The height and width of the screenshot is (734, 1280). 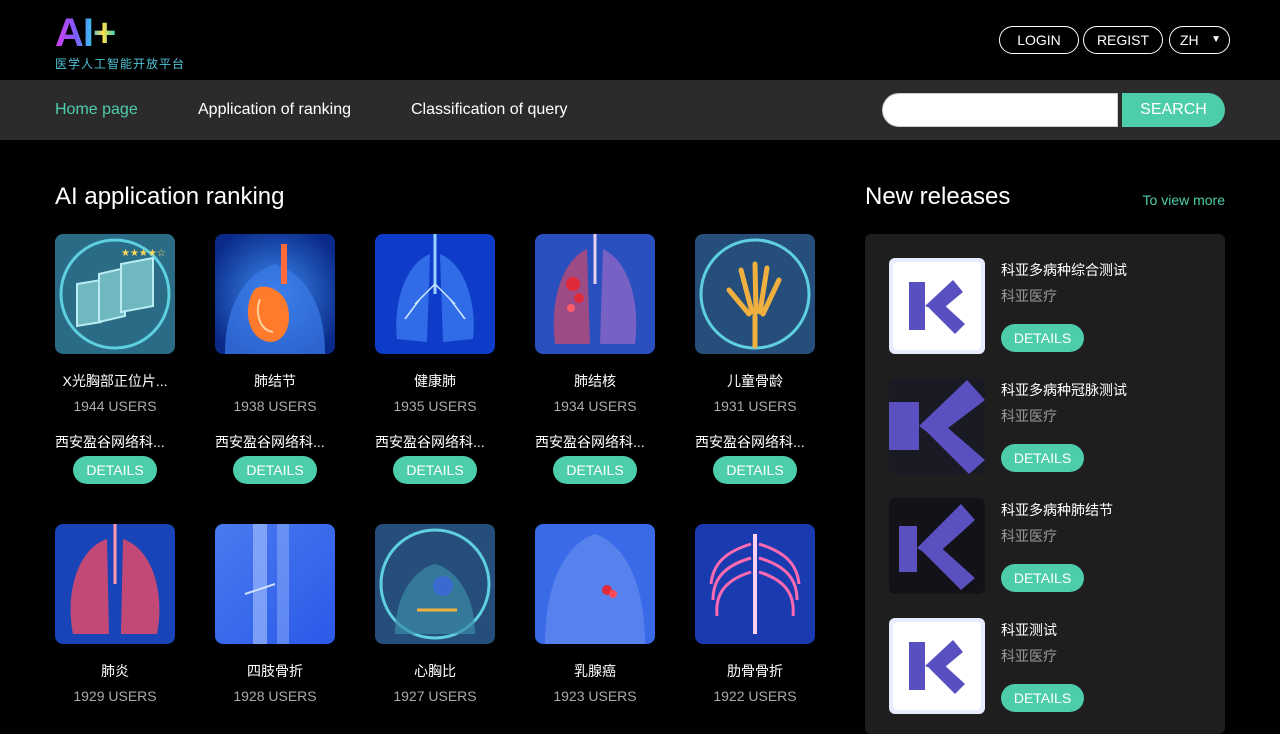 I want to click on tuberculosis-icon, so click(x=595, y=294).